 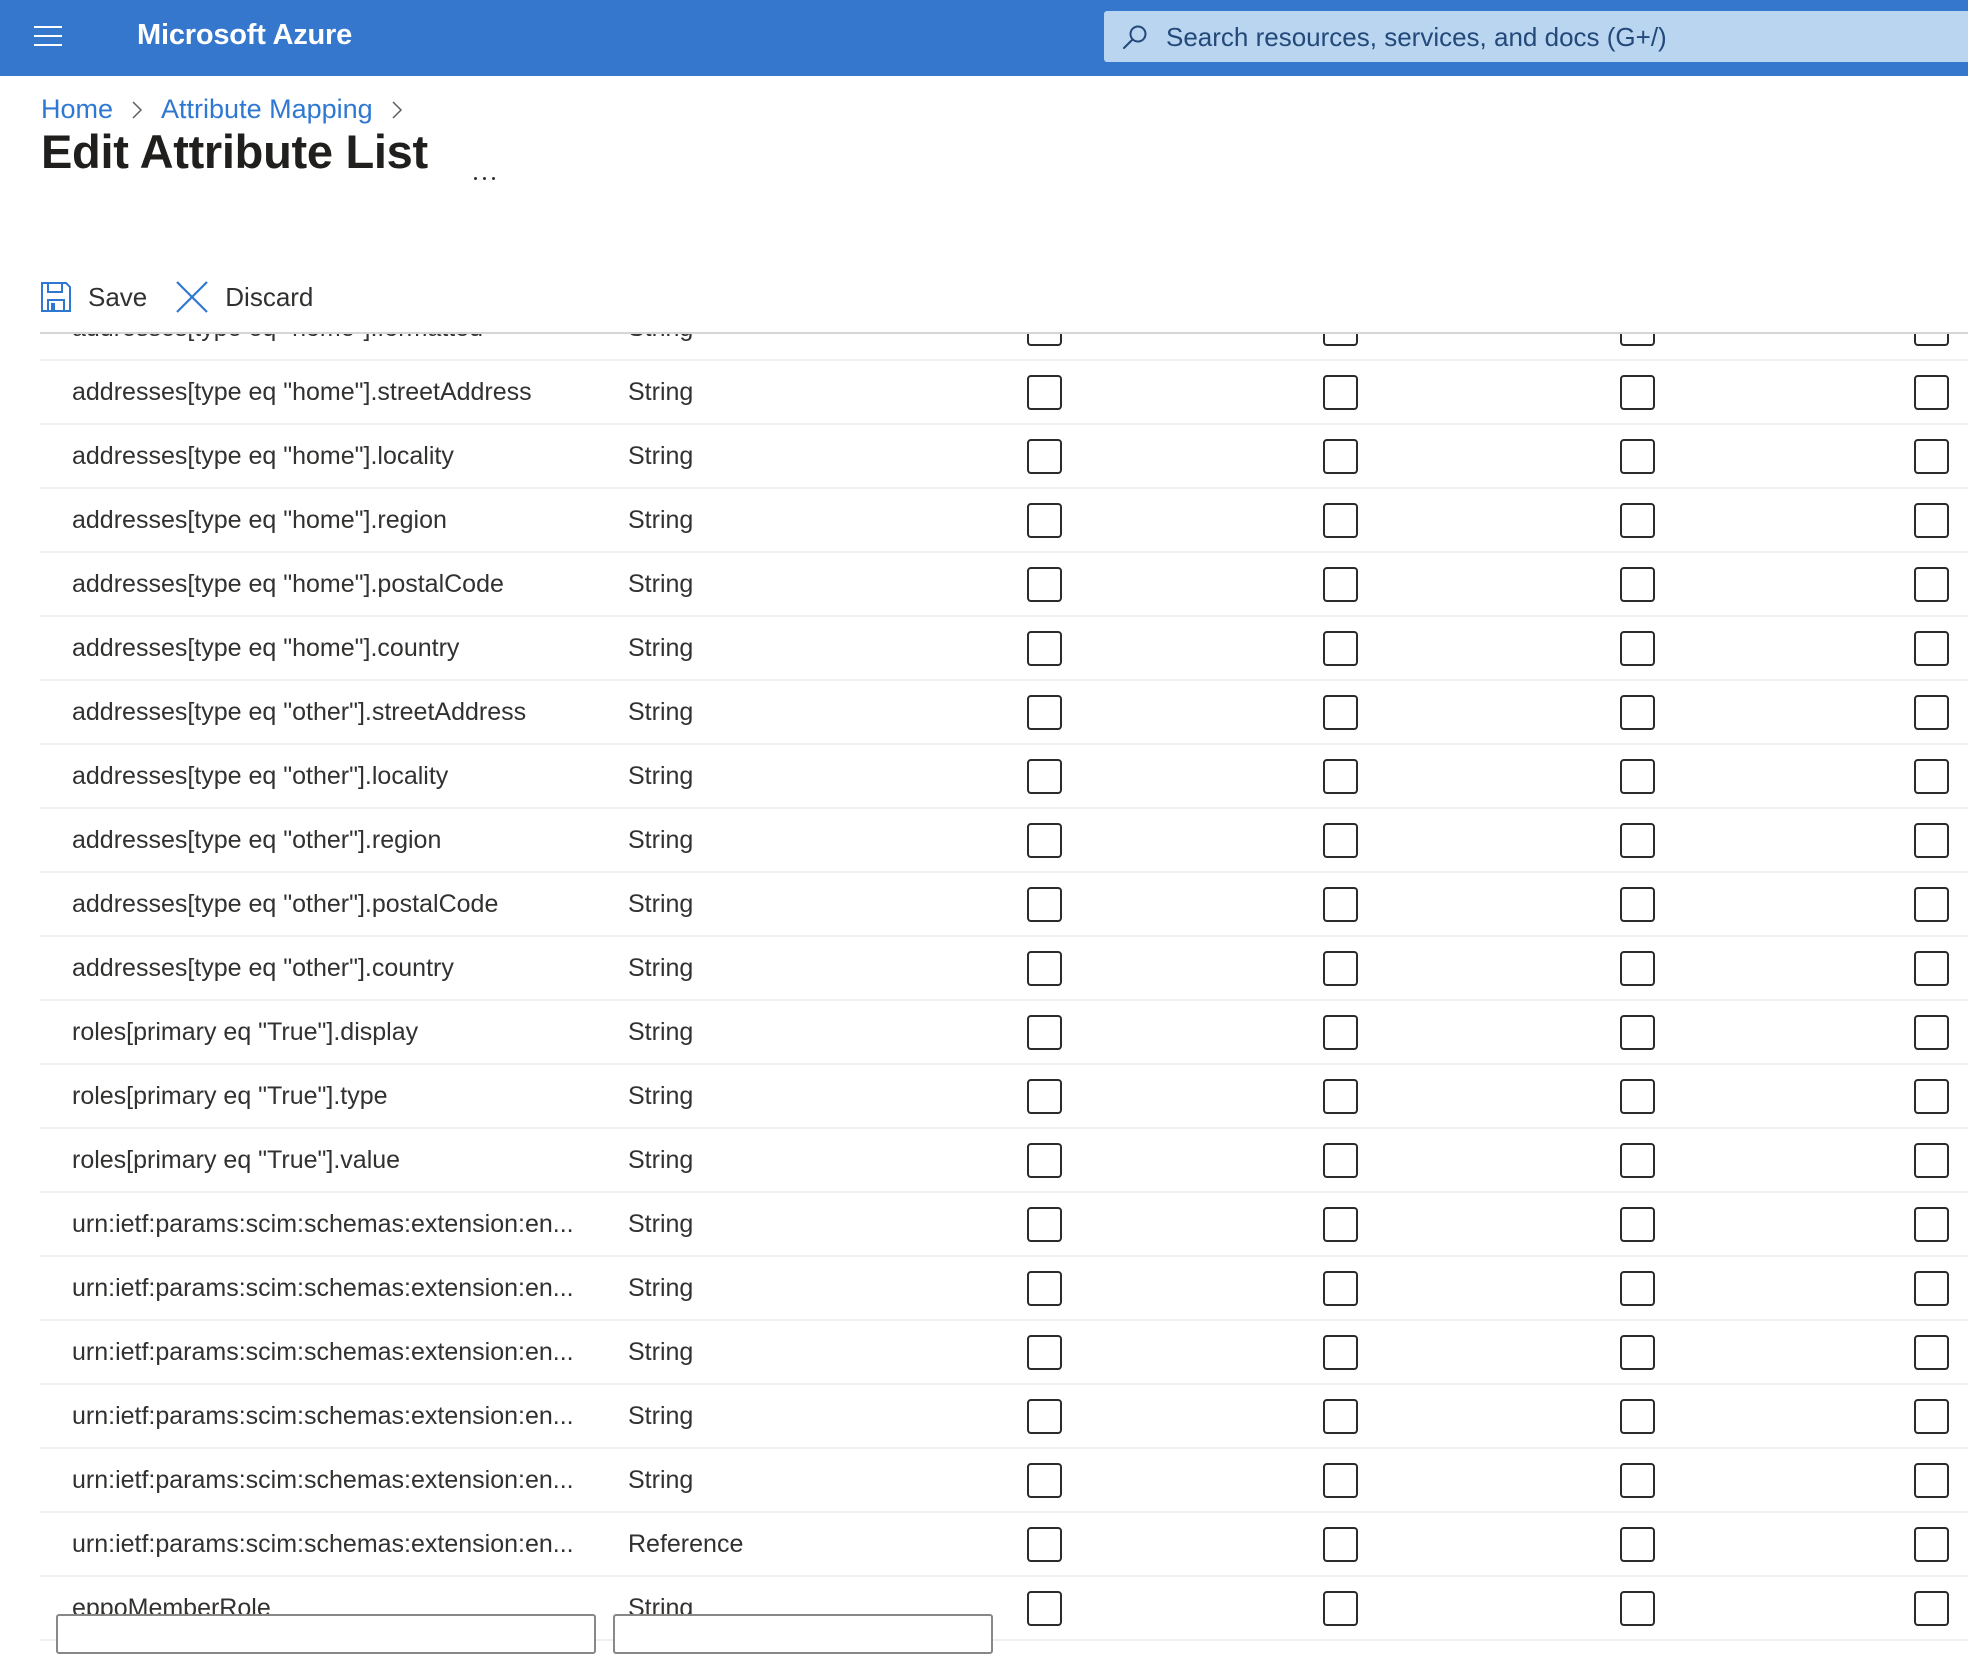 What do you see at coordinates (485, 178) in the screenshot?
I see `more-options-ellipsis-icon` at bounding box center [485, 178].